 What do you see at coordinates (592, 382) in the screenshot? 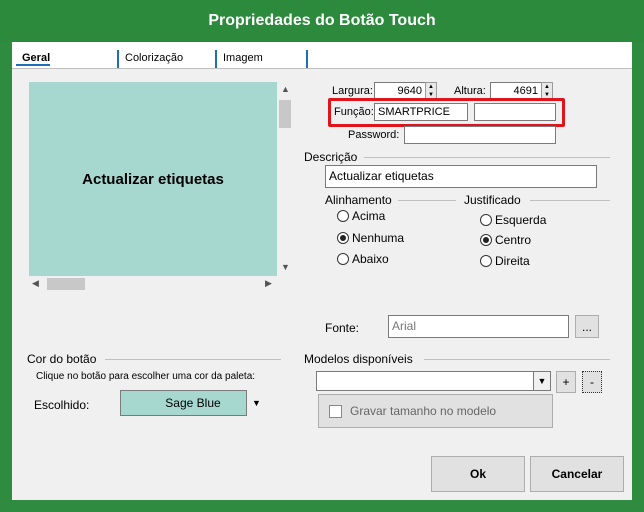
I see `remove-model-button: -` at bounding box center [592, 382].